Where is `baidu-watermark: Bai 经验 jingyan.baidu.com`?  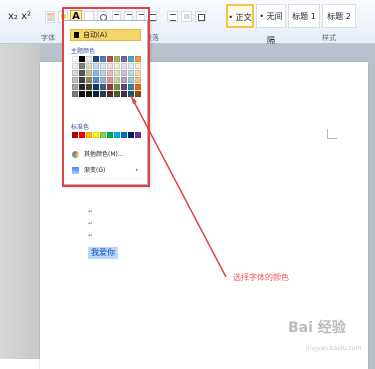
baidu-watermark: Bai 经验 jingyan.baidu.com is located at coordinates (325, 336).